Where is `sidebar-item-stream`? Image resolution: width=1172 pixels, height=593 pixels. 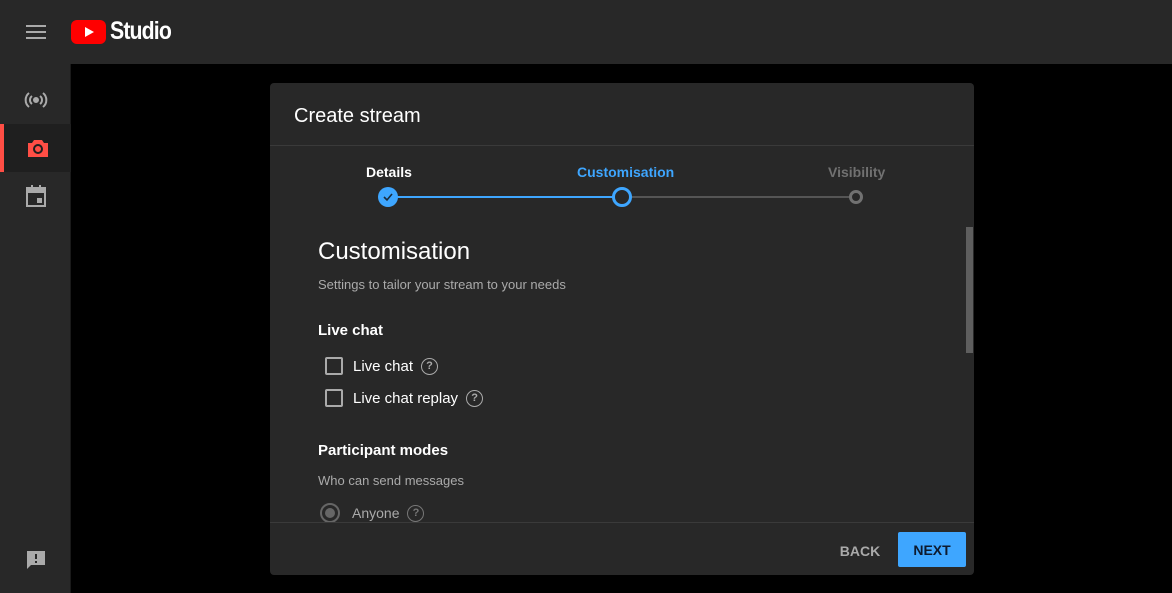 sidebar-item-stream is located at coordinates (35, 100).